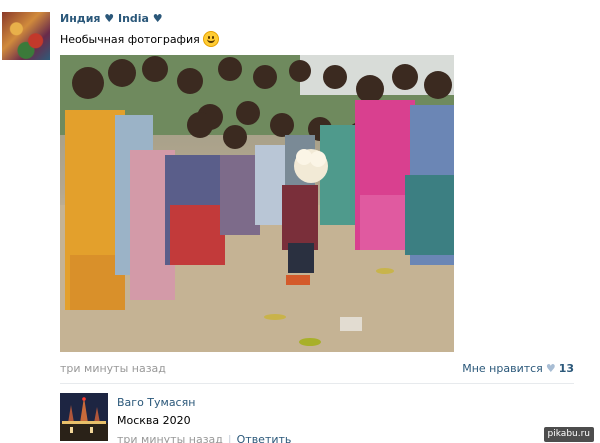 The width and height of the screenshot is (600, 443). What do you see at coordinates (130, 39) in the screenshot?
I see `post-text-label: Необычная фотография` at bounding box center [130, 39].